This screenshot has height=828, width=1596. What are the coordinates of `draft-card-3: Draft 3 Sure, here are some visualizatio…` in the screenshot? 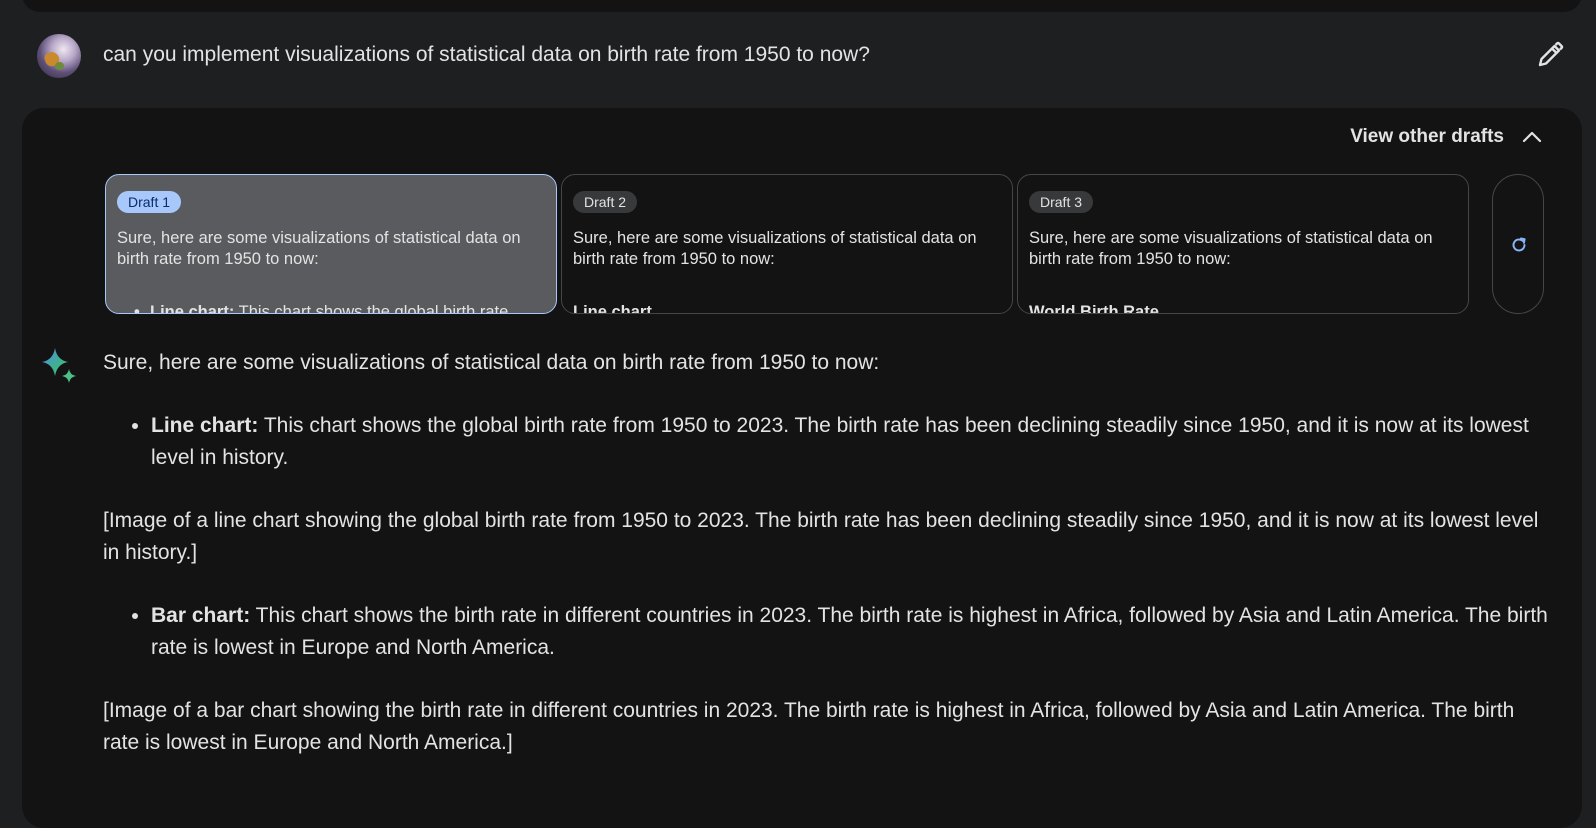 It's located at (1243, 244).